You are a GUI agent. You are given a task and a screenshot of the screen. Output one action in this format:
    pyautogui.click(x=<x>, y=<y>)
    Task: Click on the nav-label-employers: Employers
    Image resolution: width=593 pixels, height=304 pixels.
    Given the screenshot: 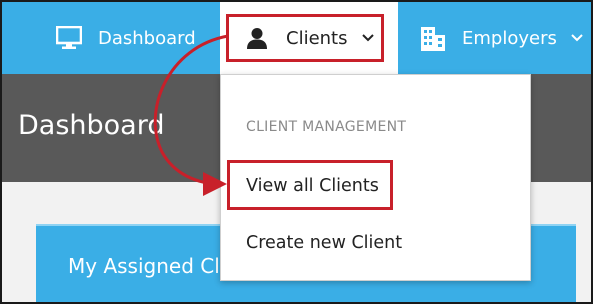 What is the action you would take?
    pyautogui.click(x=509, y=38)
    